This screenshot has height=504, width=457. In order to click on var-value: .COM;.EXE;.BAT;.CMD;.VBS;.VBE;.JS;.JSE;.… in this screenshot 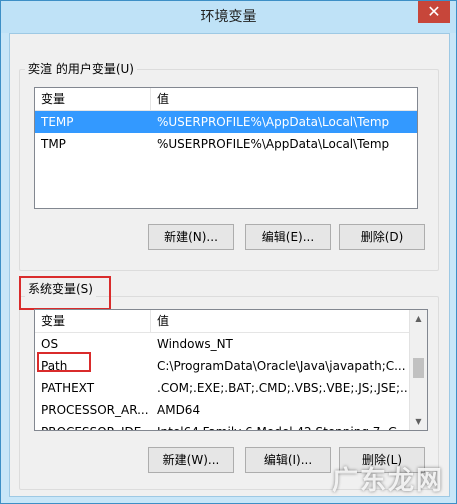, I will do `click(282, 388)`.